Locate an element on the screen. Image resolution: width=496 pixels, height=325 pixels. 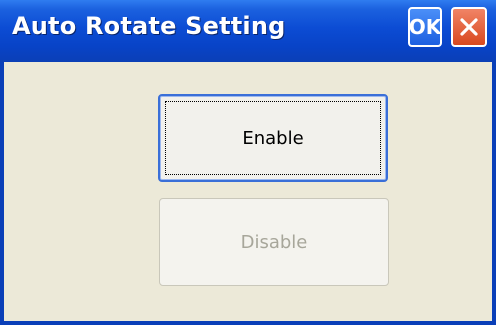
close-button is located at coordinates (469, 27).